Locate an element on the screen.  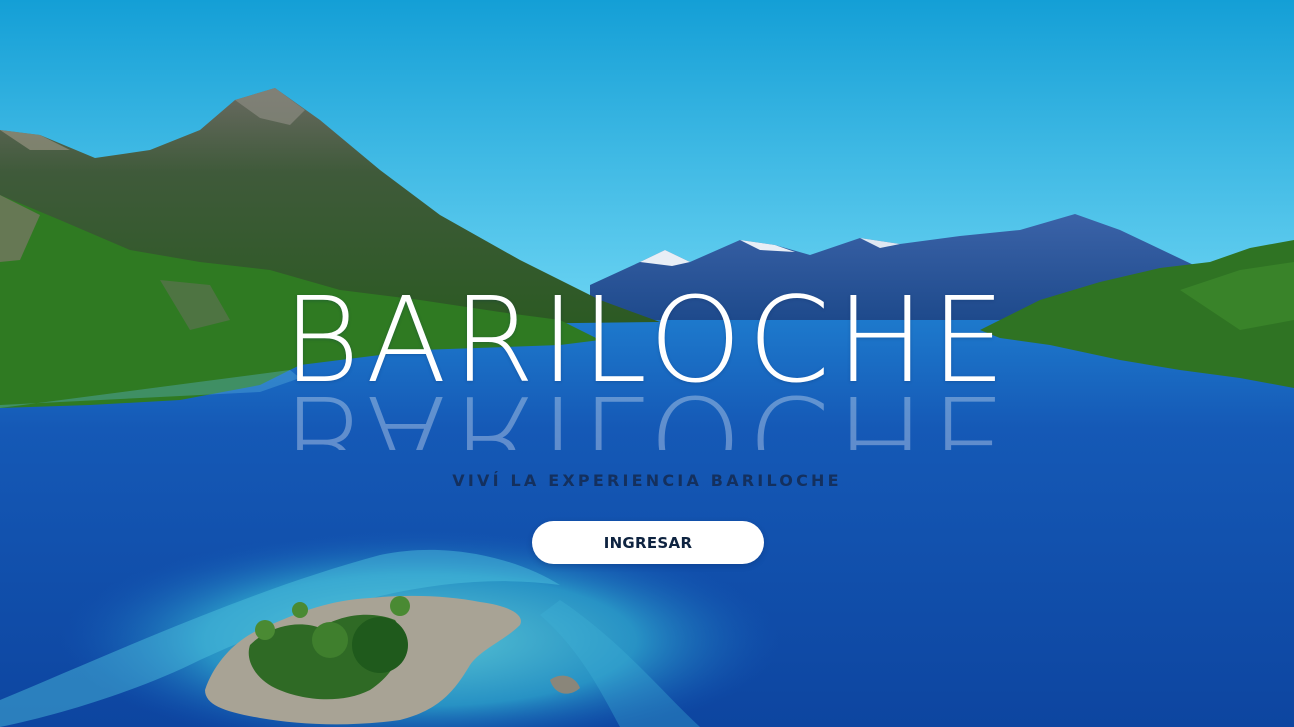
title-reflection: BARILOCHE is located at coordinates (647, 415).